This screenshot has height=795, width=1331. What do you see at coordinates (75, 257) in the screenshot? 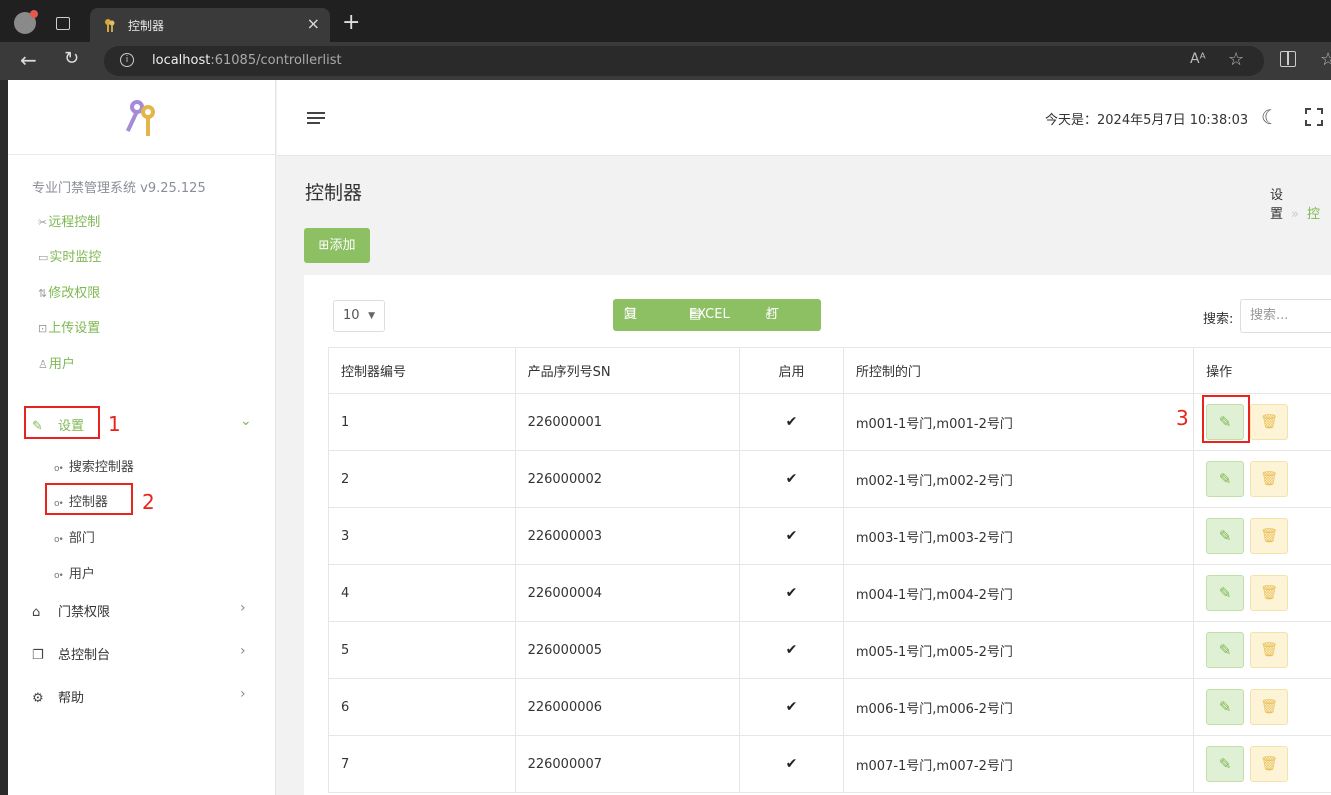
I see `quick-link-label: 实时监控` at bounding box center [75, 257].